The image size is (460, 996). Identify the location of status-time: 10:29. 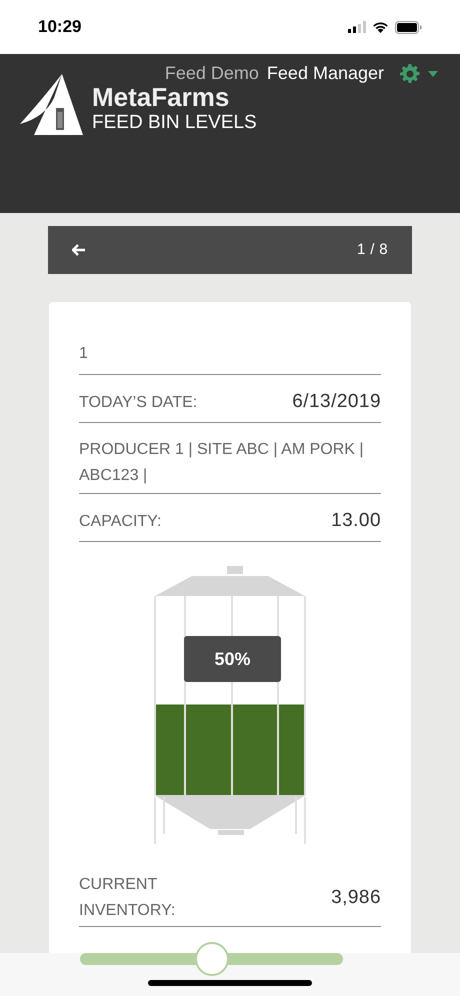
(60, 27).